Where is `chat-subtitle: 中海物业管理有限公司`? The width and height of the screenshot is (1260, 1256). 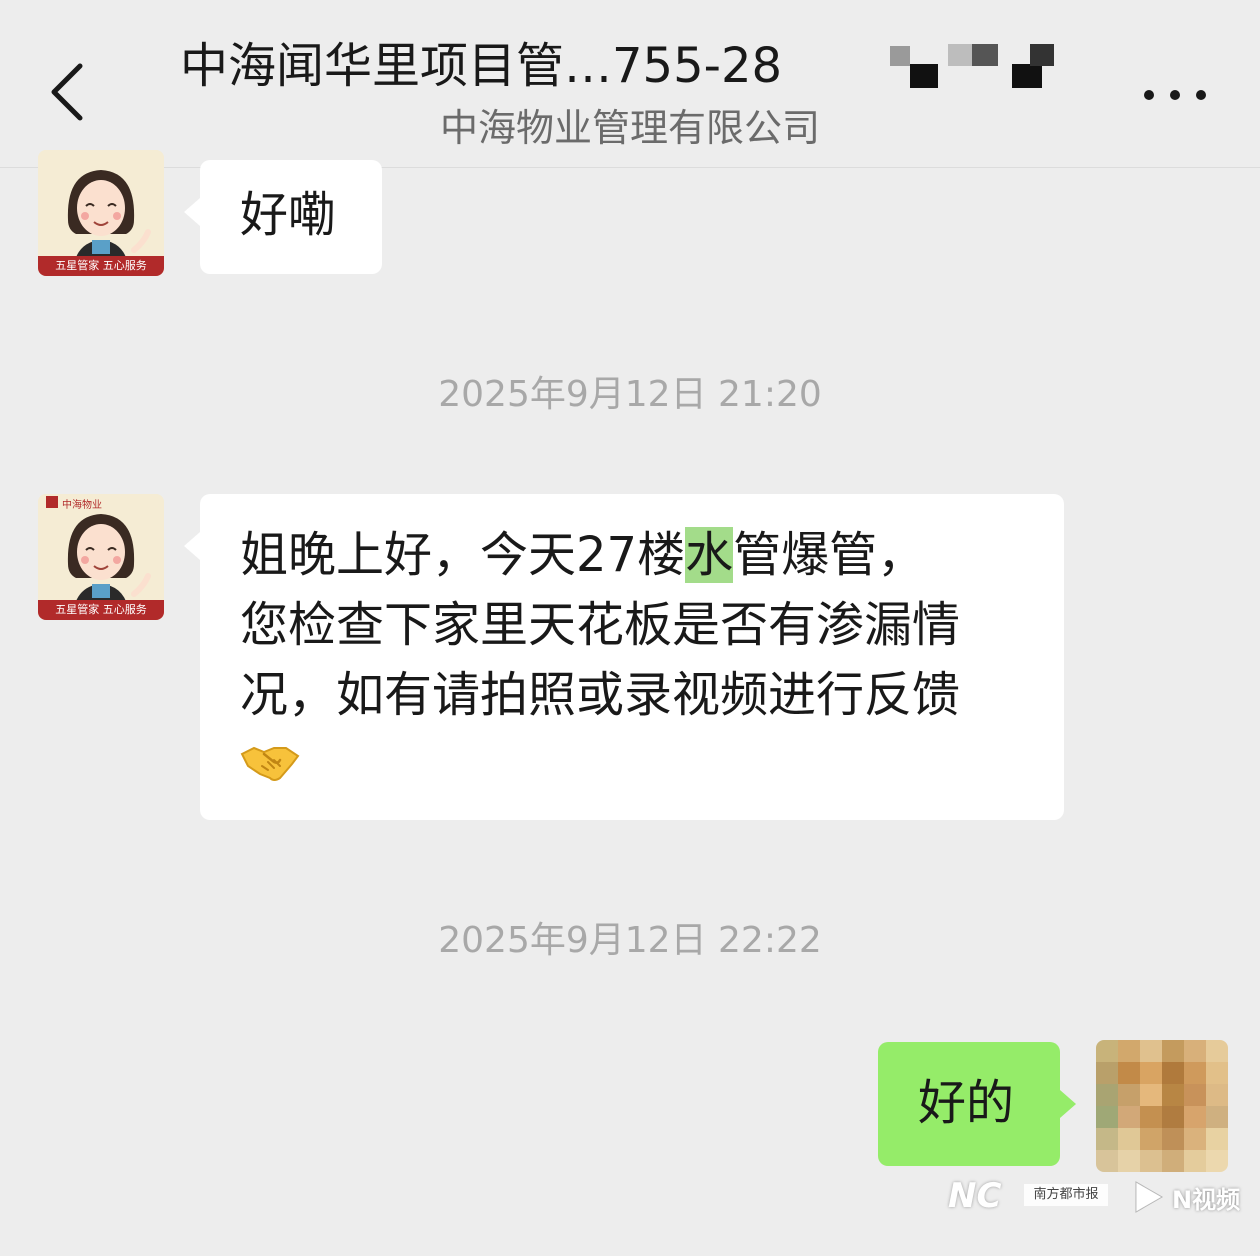 chat-subtitle: 中海物业管理有限公司 is located at coordinates (629, 128).